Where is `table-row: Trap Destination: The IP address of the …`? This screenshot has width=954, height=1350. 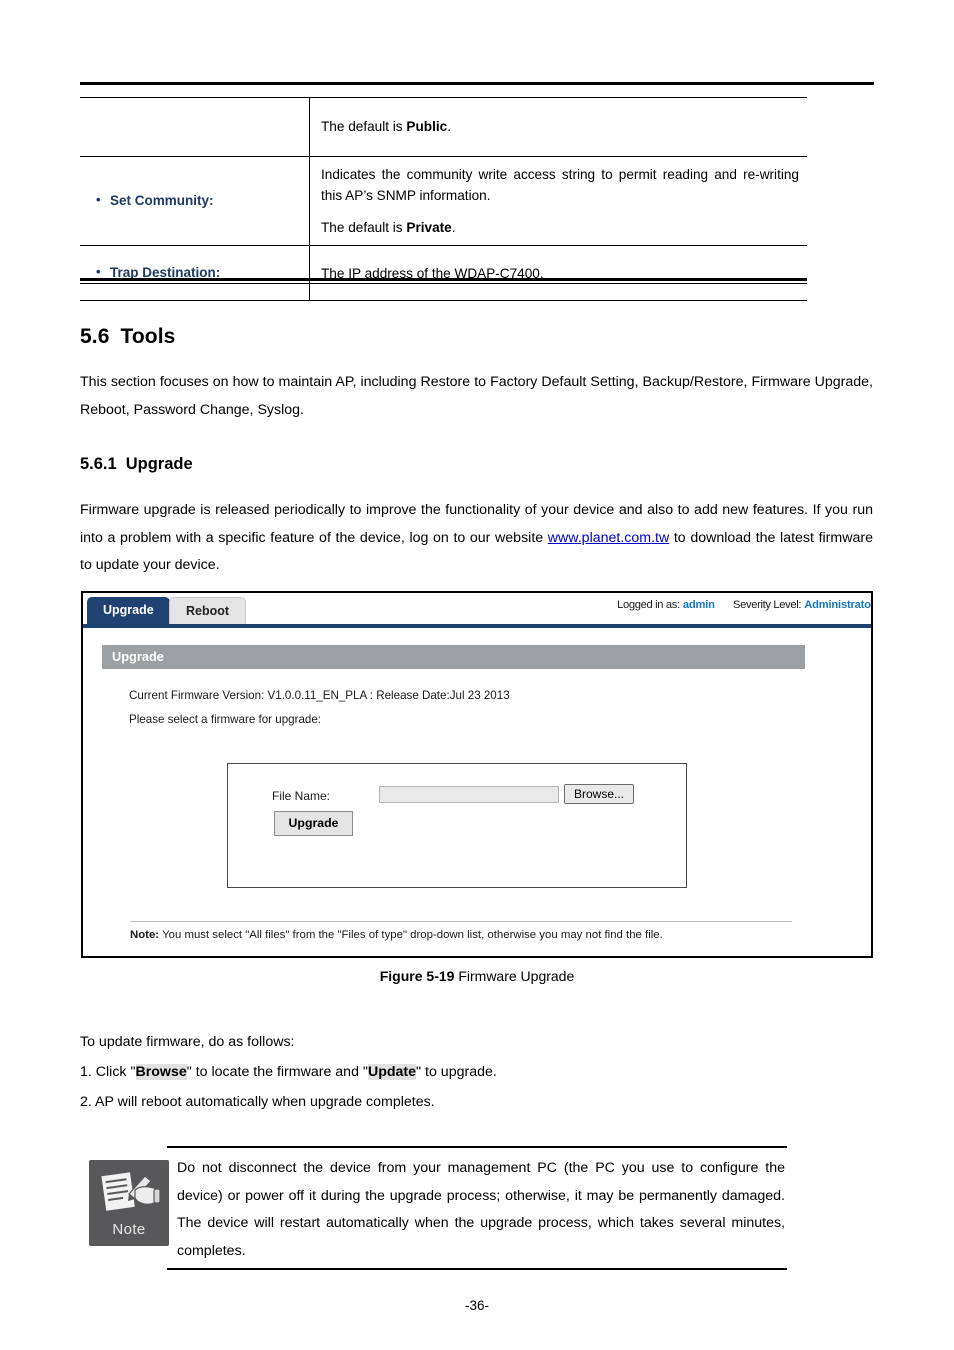
table-row: Trap Destination: The IP address of the … is located at coordinates (443, 273).